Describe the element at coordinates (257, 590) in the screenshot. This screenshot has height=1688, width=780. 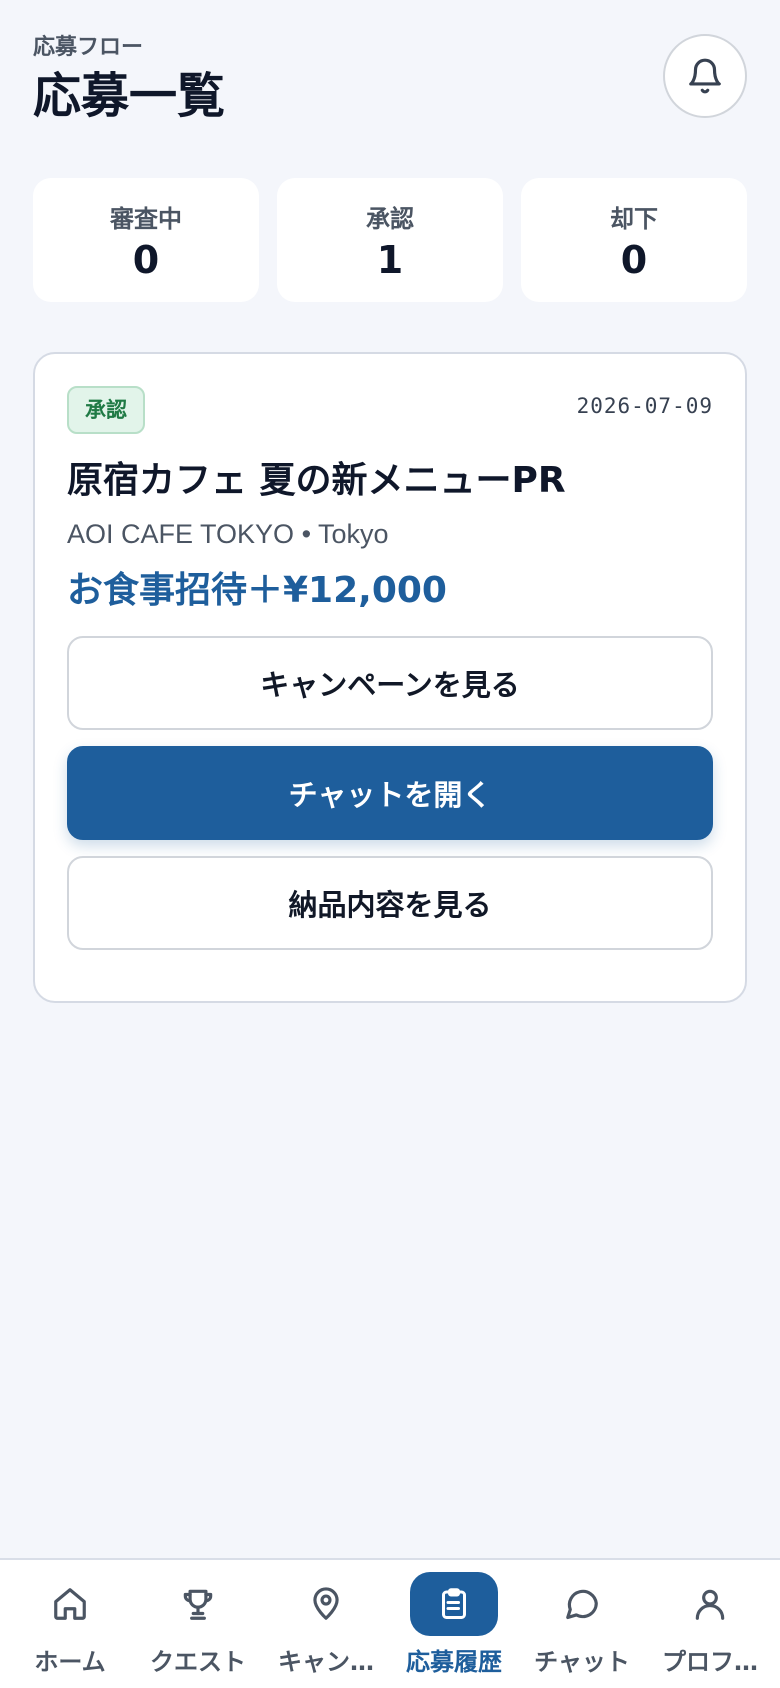
I see `campaign-reward: お食事招待＋¥12,000` at that location.